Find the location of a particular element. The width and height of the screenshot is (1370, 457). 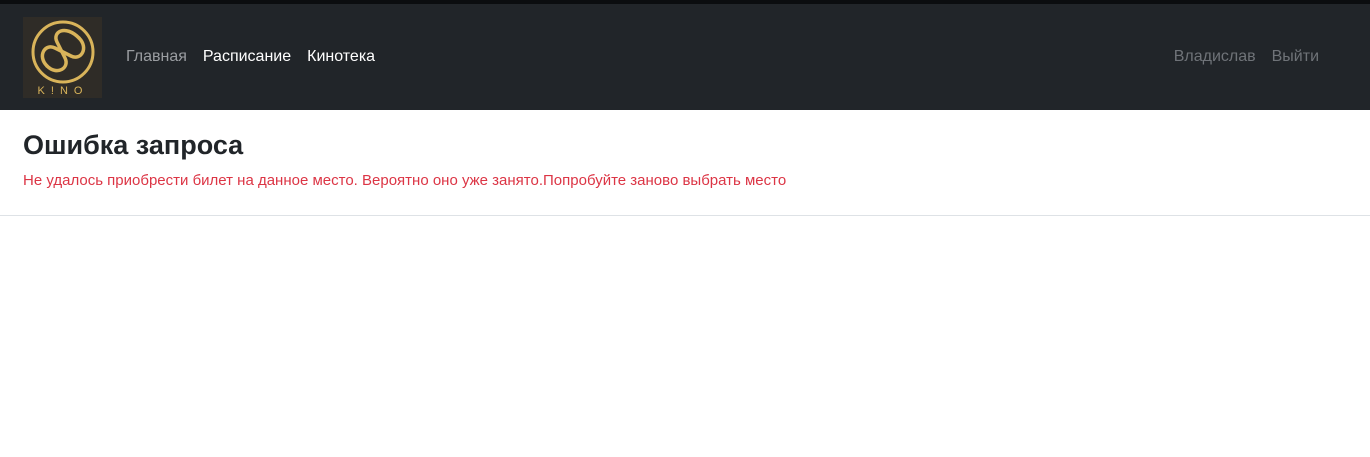

infinity-logo-icon: K!NO is located at coordinates (63, 58).